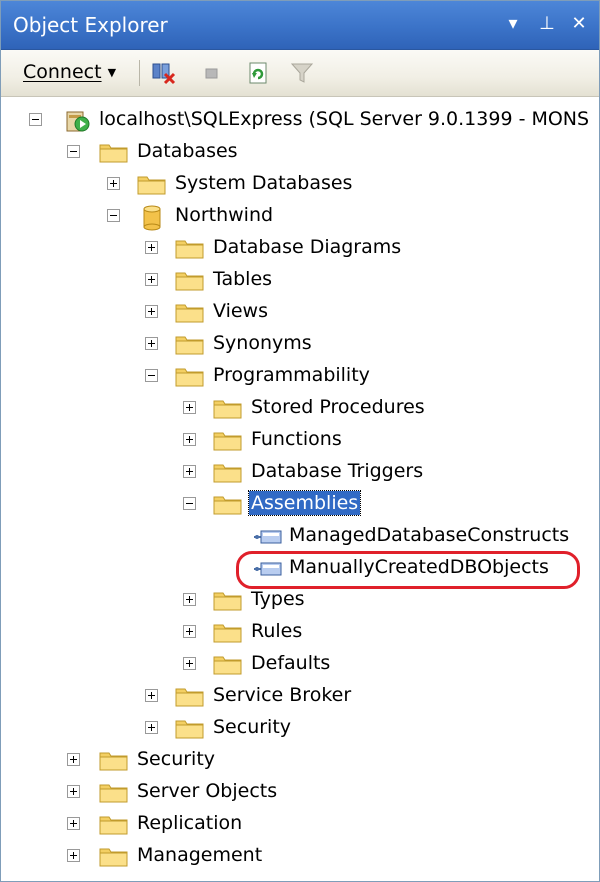 This screenshot has width=600, height=882. I want to click on tree-label-security: Security, so click(176, 759).